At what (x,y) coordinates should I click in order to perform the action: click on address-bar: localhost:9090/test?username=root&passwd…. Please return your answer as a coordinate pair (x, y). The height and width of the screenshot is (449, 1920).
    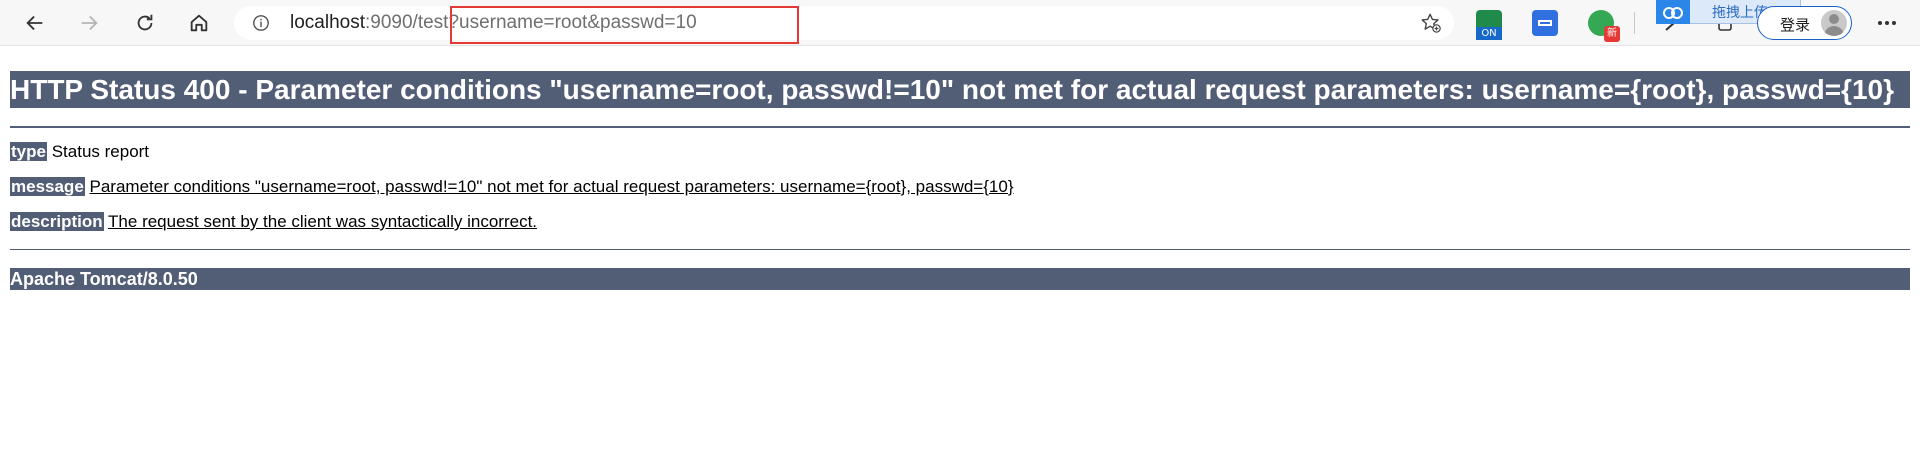
    Looking at the image, I should click on (844, 23).